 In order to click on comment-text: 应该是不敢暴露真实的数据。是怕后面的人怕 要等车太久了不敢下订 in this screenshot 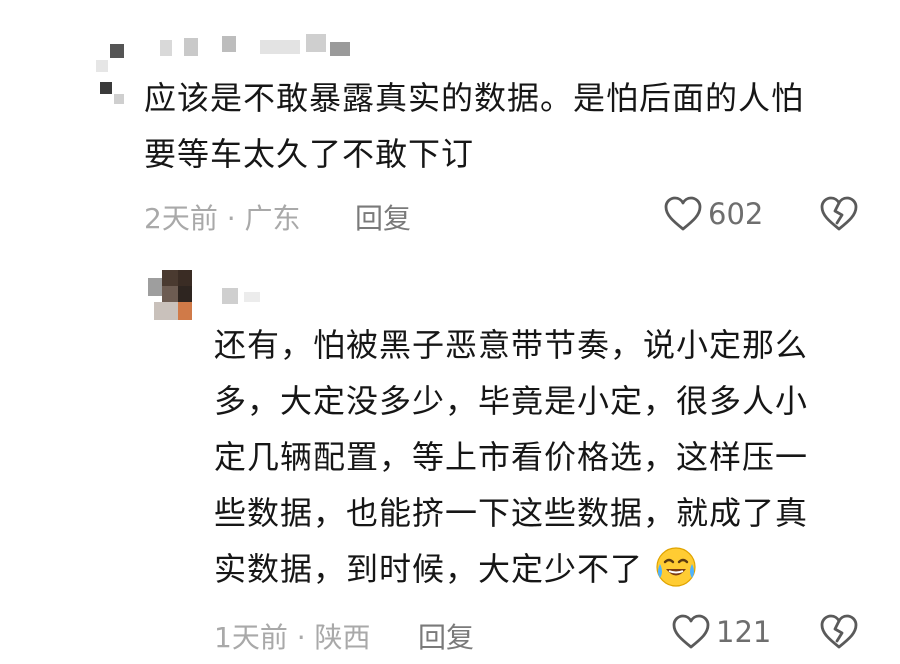, I will do `click(474, 126)`.